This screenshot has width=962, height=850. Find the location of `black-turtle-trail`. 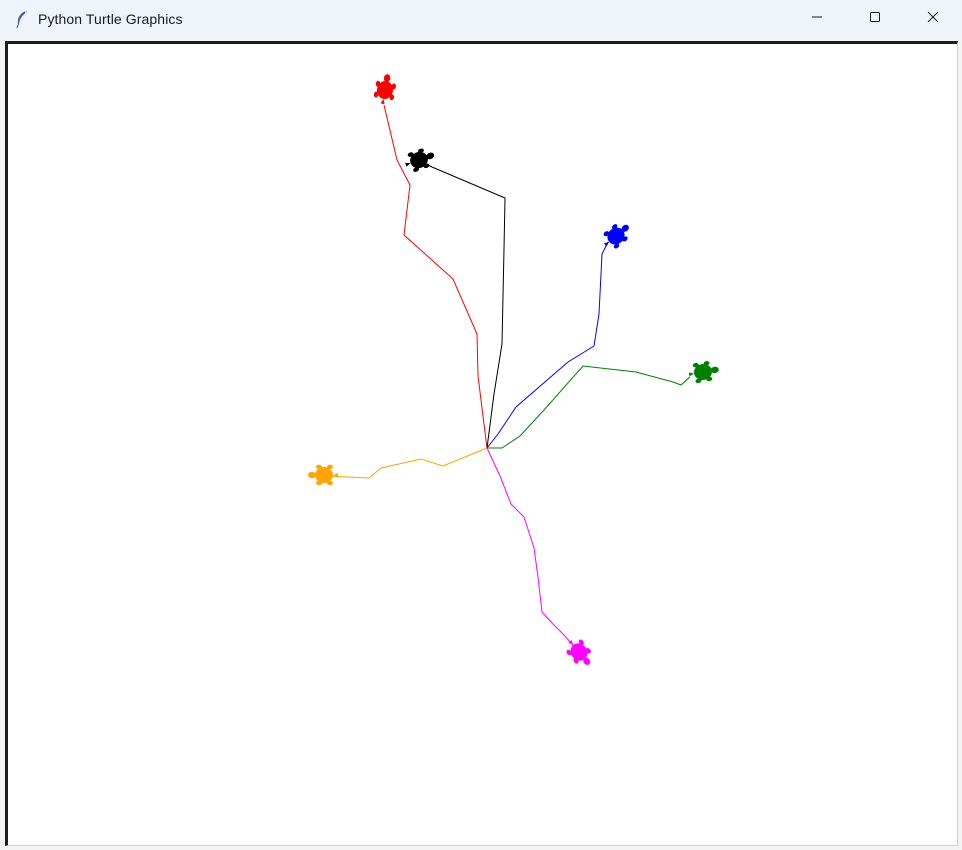

black-turtle-trail is located at coordinates (461, 304).